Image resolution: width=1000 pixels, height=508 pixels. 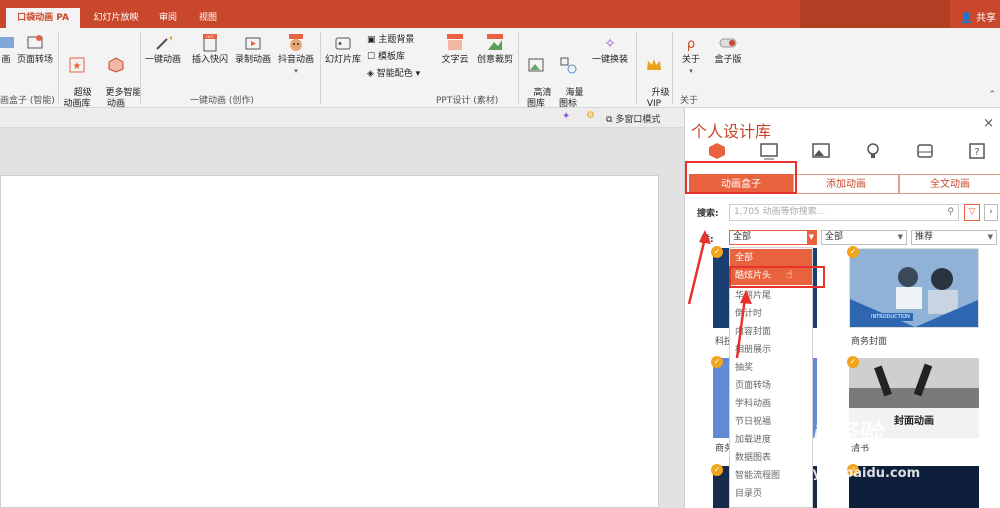 I want to click on palette-icon: ◈, so click(x=370, y=74).